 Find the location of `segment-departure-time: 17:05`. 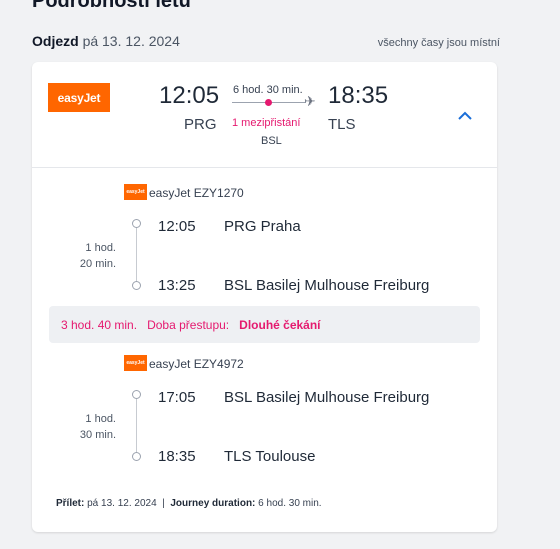

segment-departure-time: 17:05 is located at coordinates (177, 397).